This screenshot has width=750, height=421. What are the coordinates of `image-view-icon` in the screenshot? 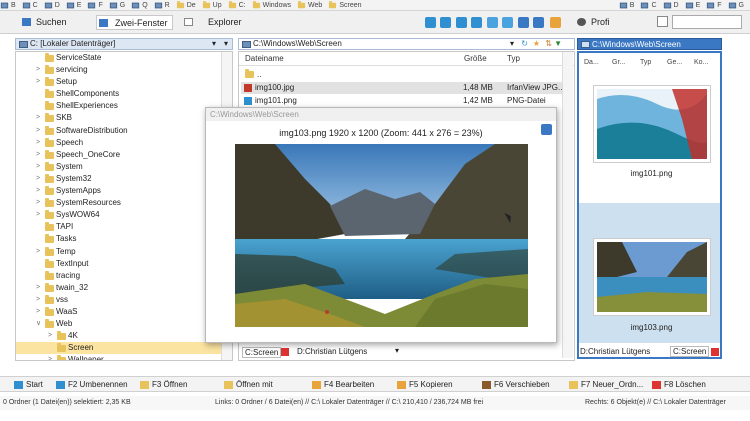 It's located at (538, 22).